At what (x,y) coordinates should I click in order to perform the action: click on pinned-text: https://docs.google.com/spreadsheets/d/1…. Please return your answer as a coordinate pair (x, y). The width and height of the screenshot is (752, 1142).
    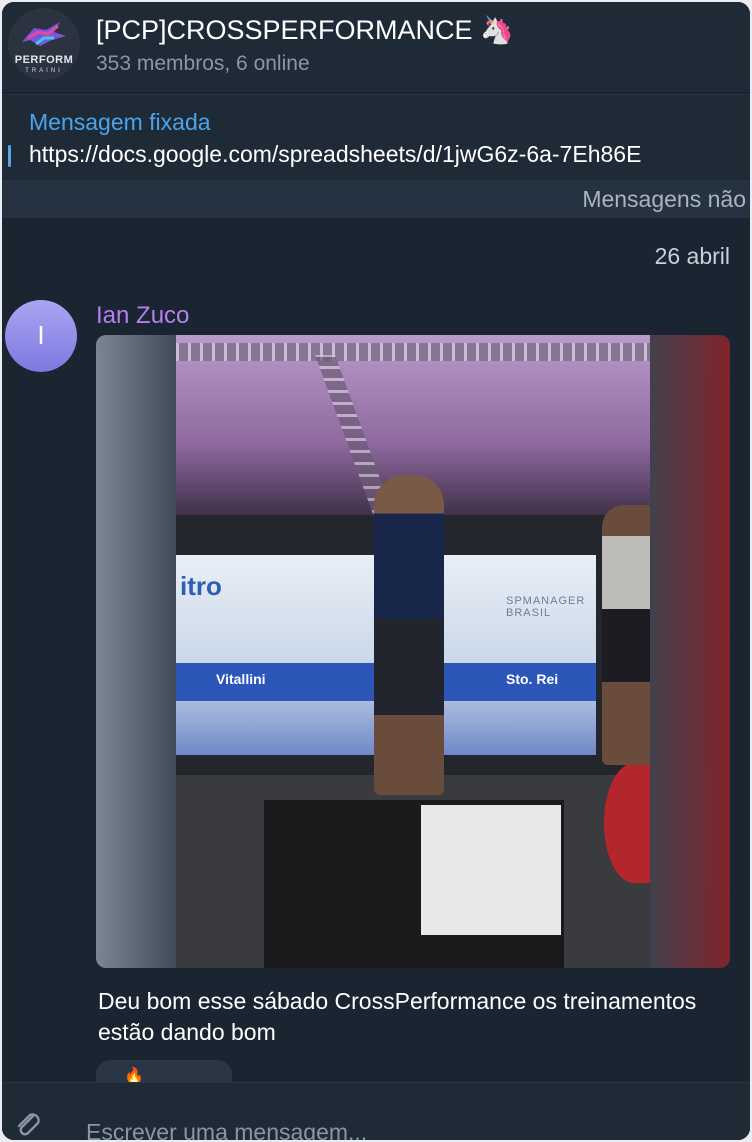
    Looking at the image, I should click on (335, 154).